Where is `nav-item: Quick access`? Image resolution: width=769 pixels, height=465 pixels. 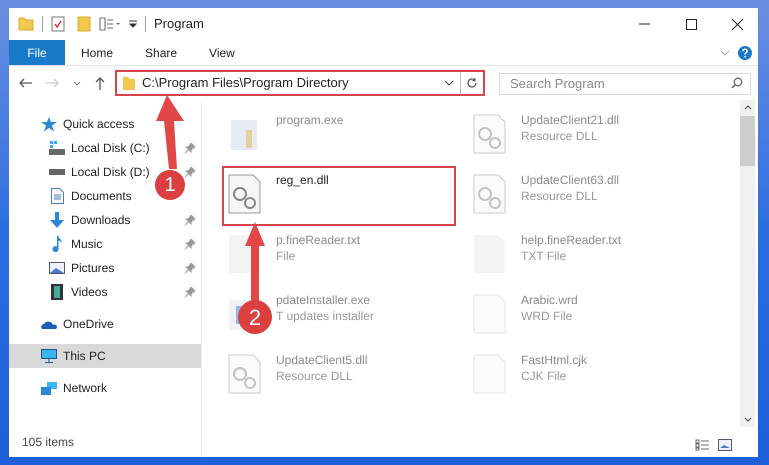
nav-item: Quick access is located at coordinates (73, 124).